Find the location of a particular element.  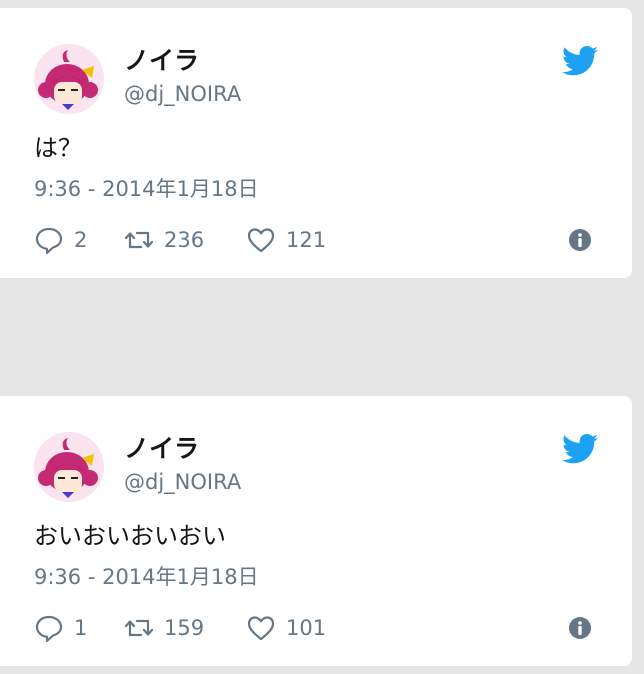

like-count: 121 is located at coordinates (306, 240).